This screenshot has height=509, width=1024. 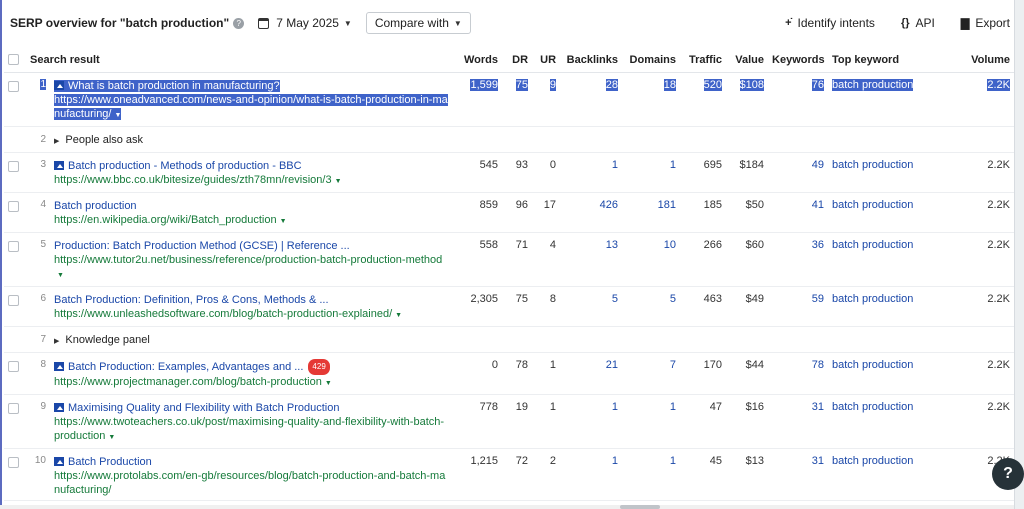 What do you see at coordinates (651, 373) in the screenshot?
I see `domains-cell: 7` at bounding box center [651, 373].